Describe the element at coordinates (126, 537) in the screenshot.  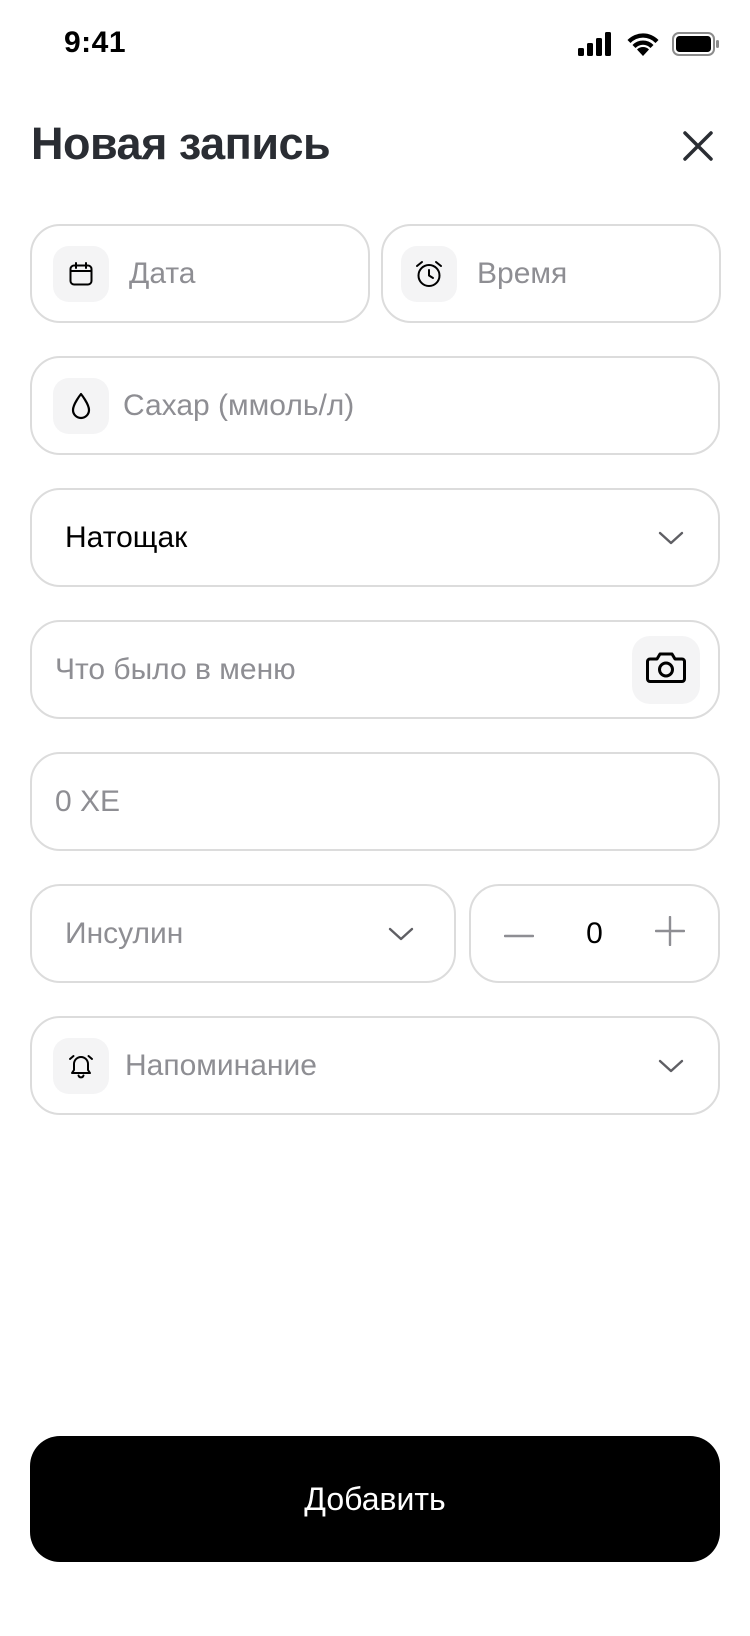
I see `meal-state-value: Натощак` at that location.